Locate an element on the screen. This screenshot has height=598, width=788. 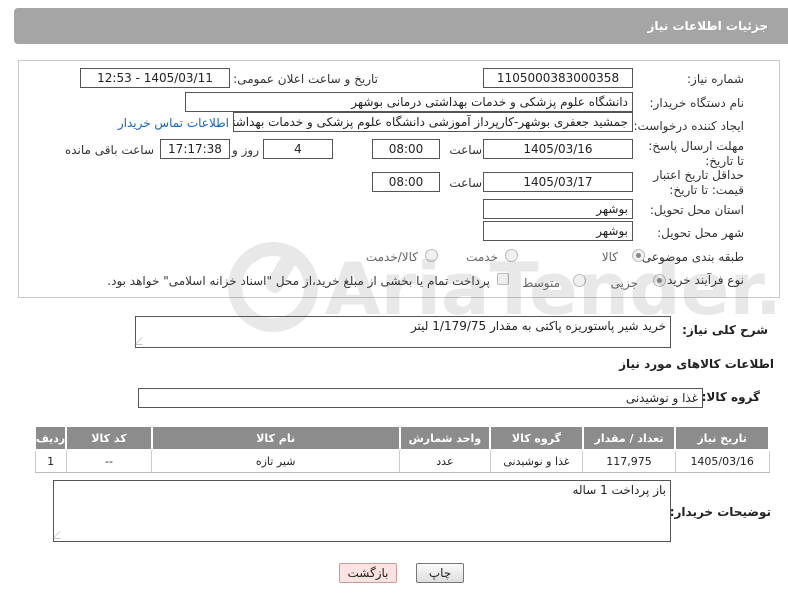
cell-row-number: 1 is located at coordinates (50, 461).